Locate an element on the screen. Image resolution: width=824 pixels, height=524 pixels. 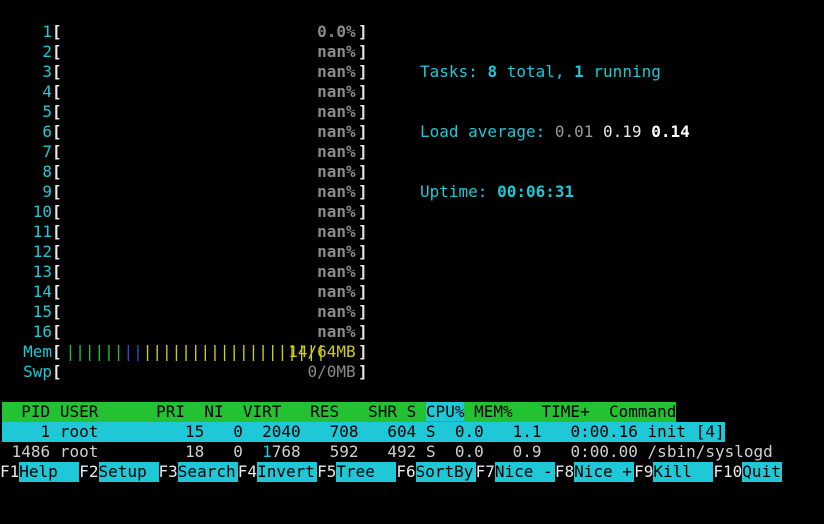
cpu-meter-row: 16[nan%] is located at coordinates (412, 332).